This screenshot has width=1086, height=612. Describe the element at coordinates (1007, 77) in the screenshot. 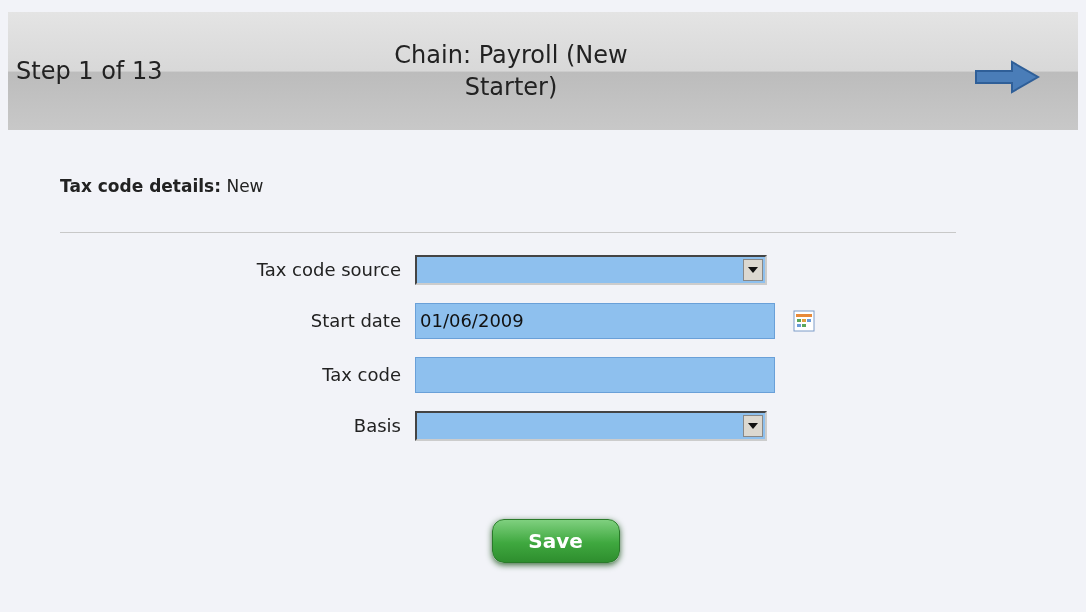

I see `next-arrow-icon` at that location.